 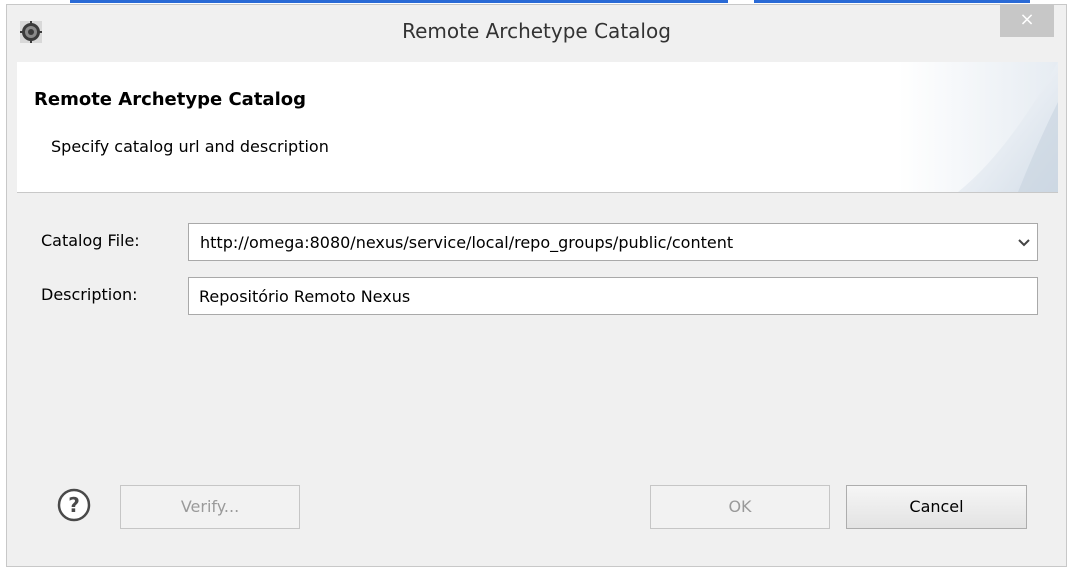 I want to click on cancel-button: Cancel, so click(x=936, y=507).